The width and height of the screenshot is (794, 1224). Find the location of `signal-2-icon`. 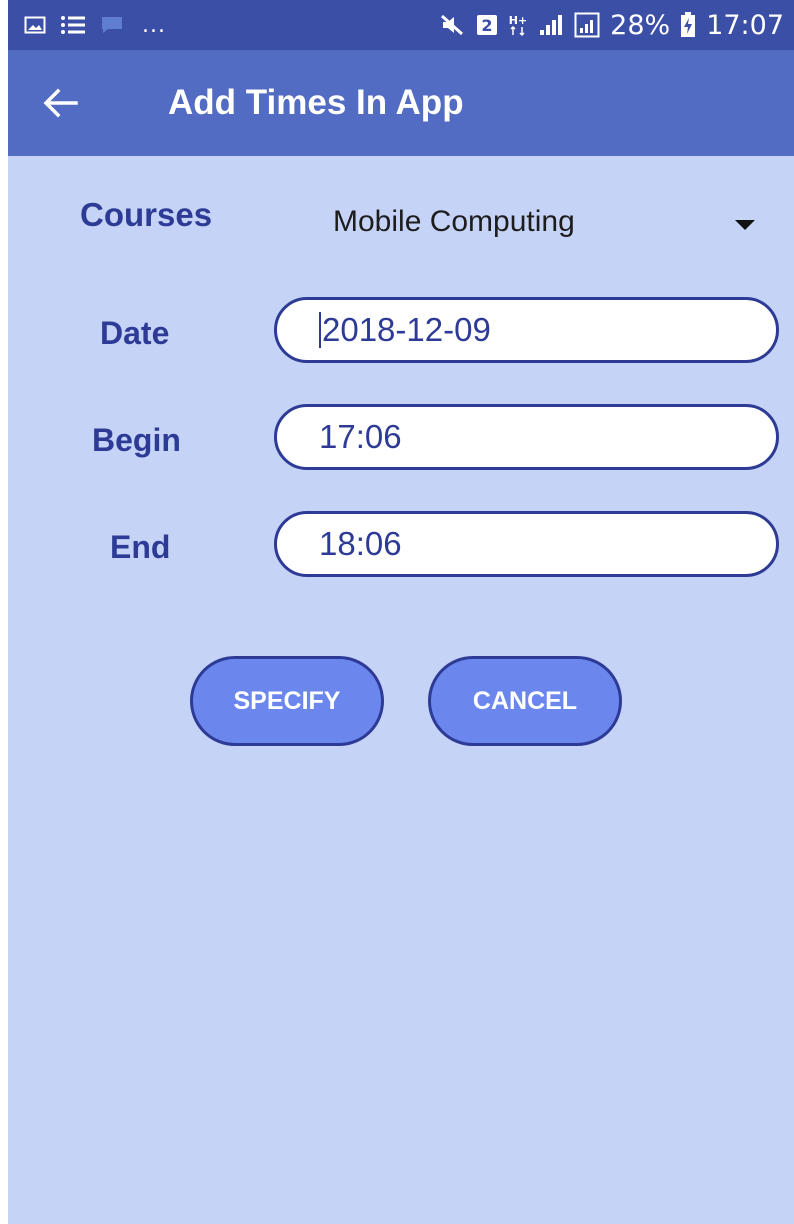

signal-2-icon is located at coordinates (587, 25).